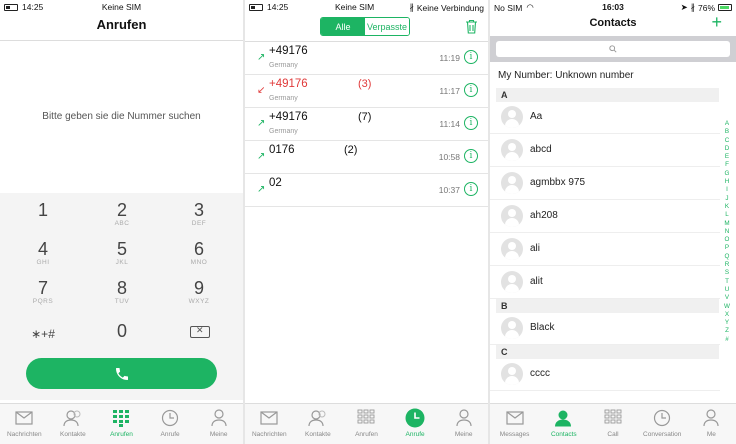  What do you see at coordinates (727, 141) in the screenshot?
I see `alphabet-index-letter: C` at bounding box center [727, 141].